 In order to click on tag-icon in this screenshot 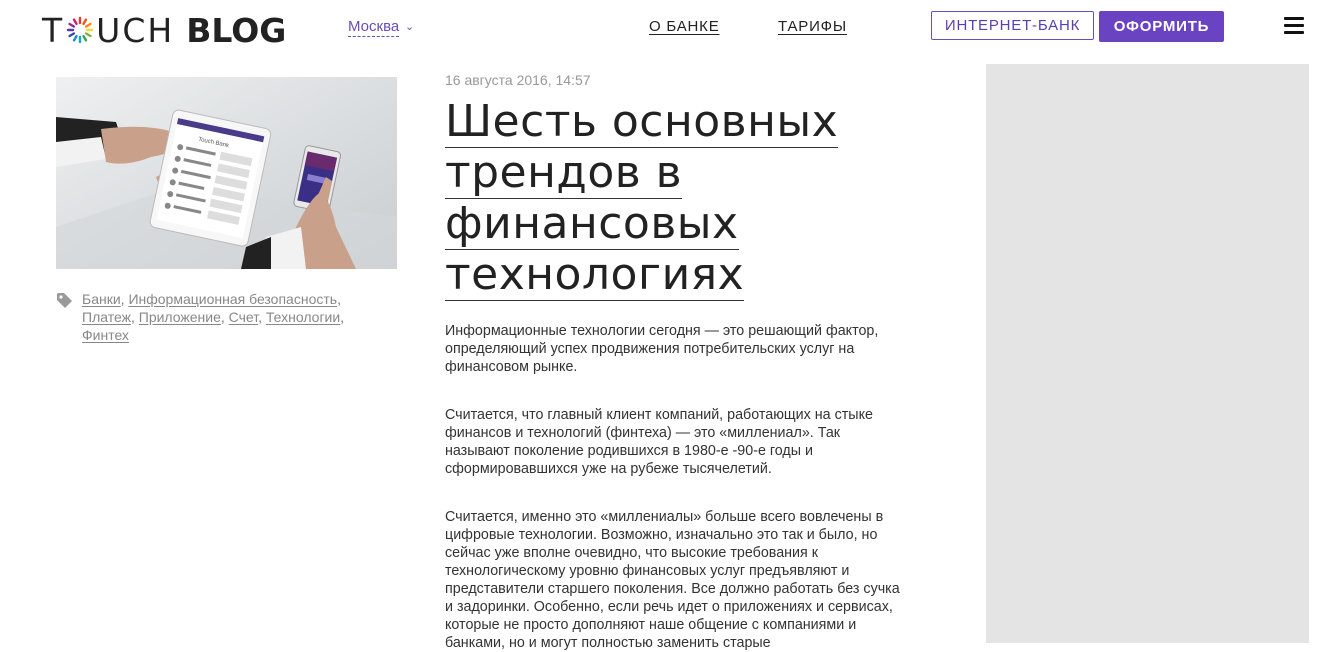, I will do `click(64, 300)`.